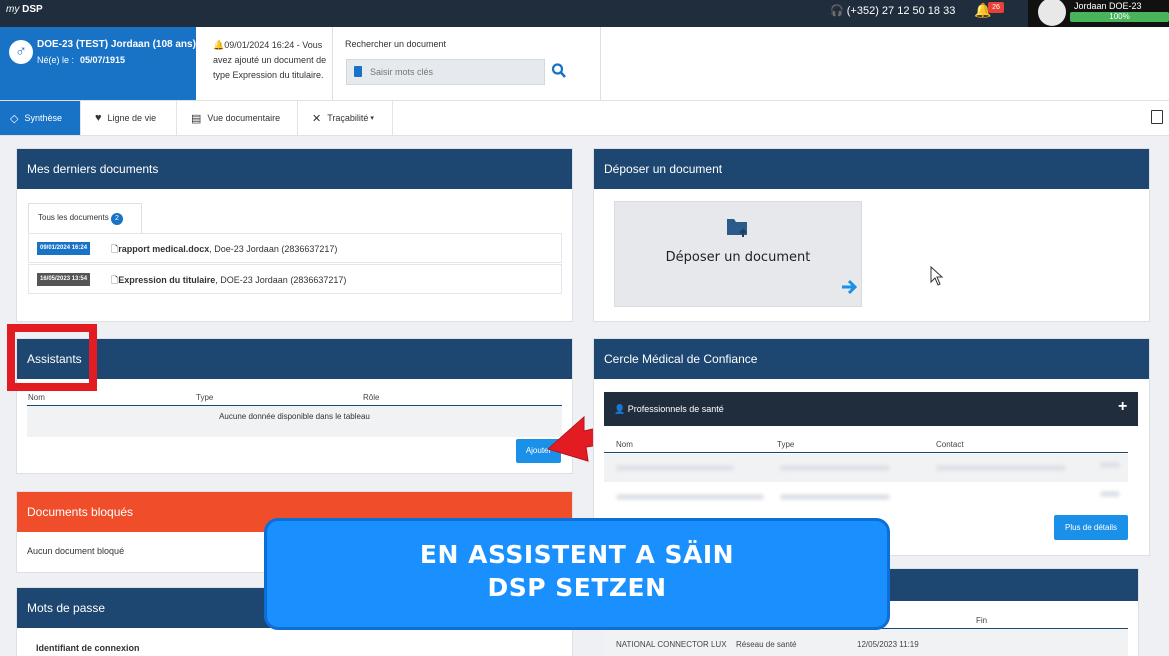  I want to click on panel-title: Cercle Médical de Confiance, so click(871, 359).